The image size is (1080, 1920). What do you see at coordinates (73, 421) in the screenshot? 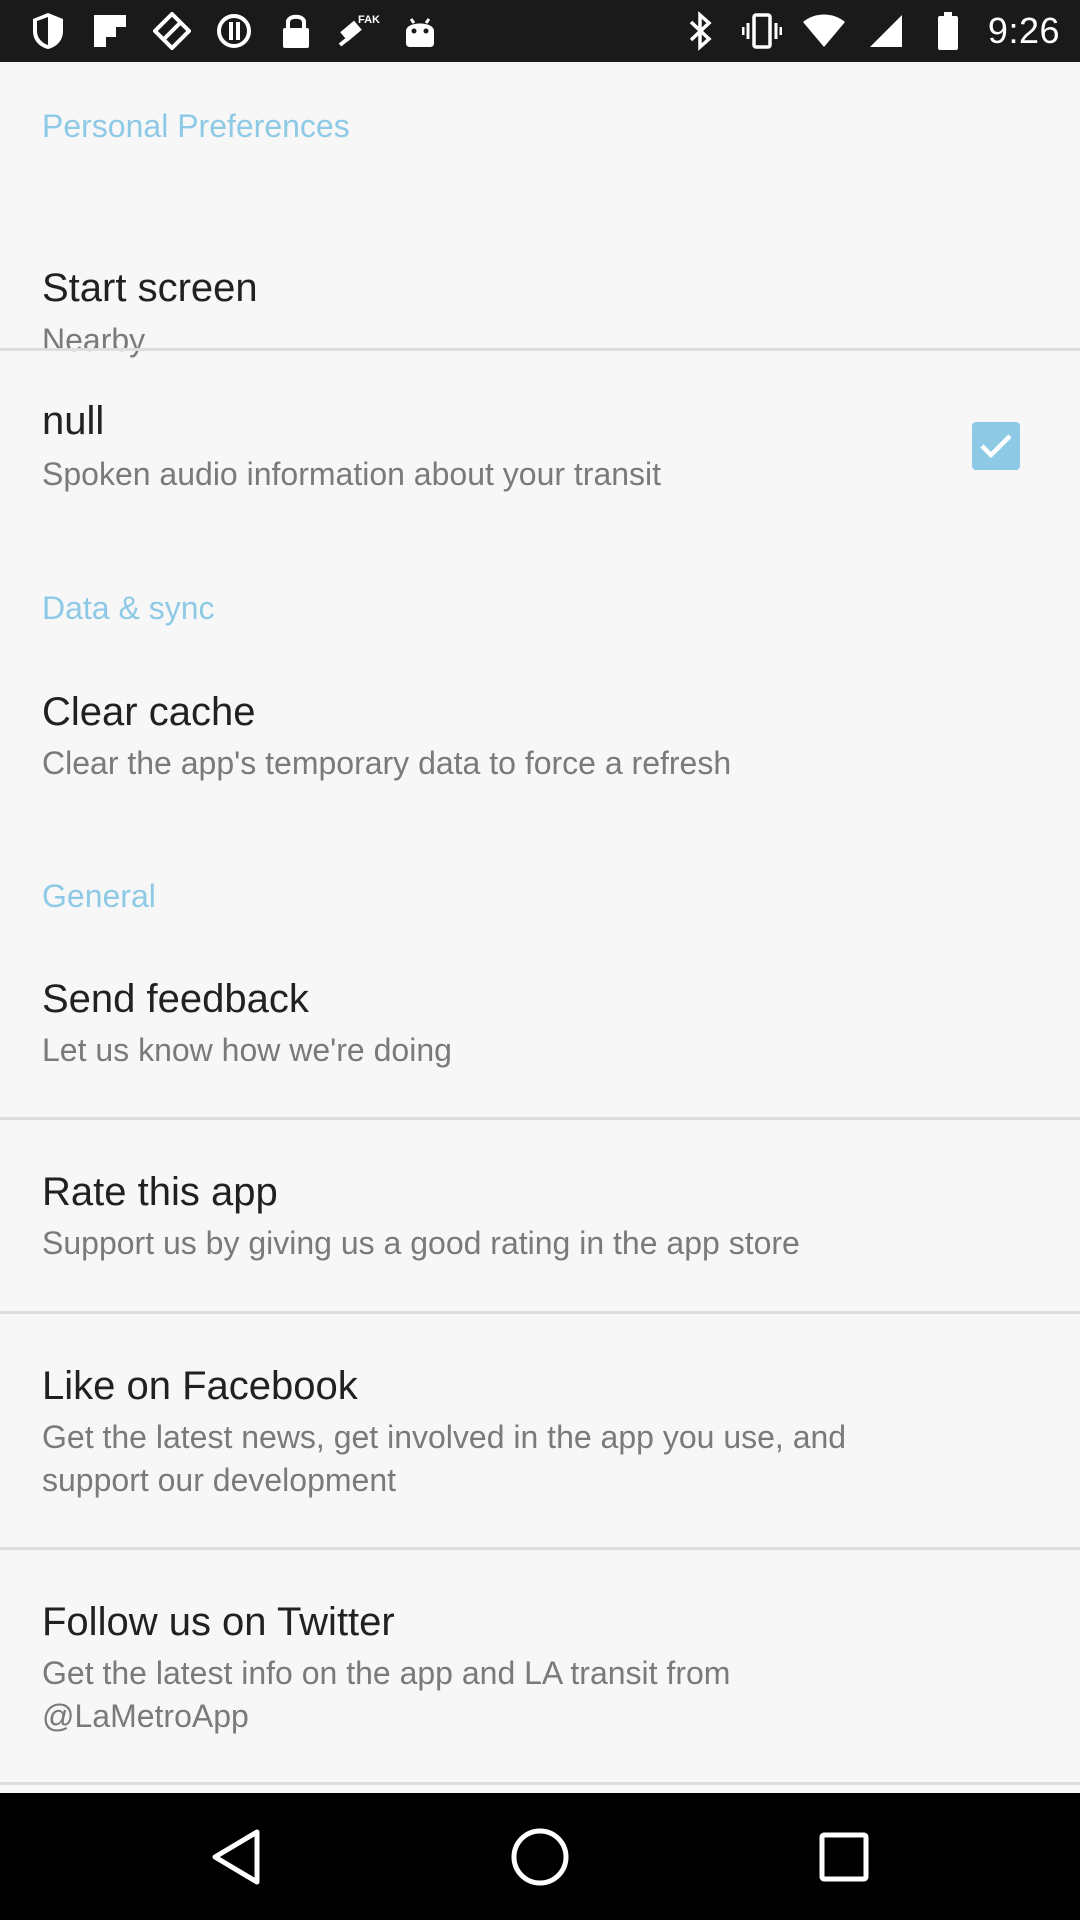
I see `pref-title: null` at bounding box center [73, 421].